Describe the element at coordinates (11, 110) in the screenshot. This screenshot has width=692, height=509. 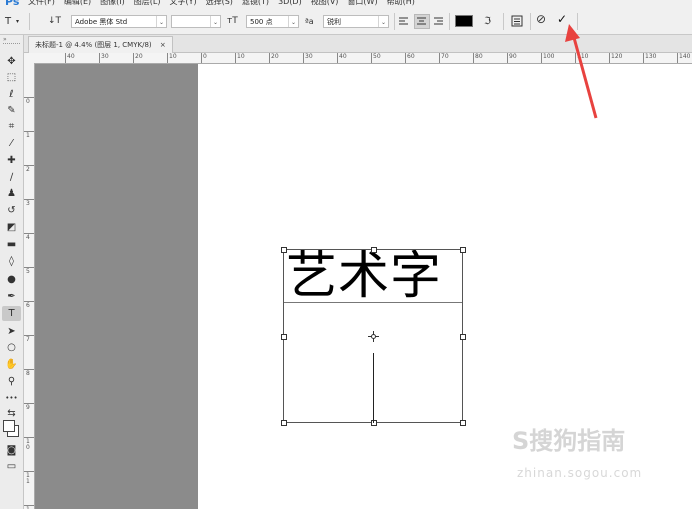
I see `quick-select-tool-icon: ✎` at that location.